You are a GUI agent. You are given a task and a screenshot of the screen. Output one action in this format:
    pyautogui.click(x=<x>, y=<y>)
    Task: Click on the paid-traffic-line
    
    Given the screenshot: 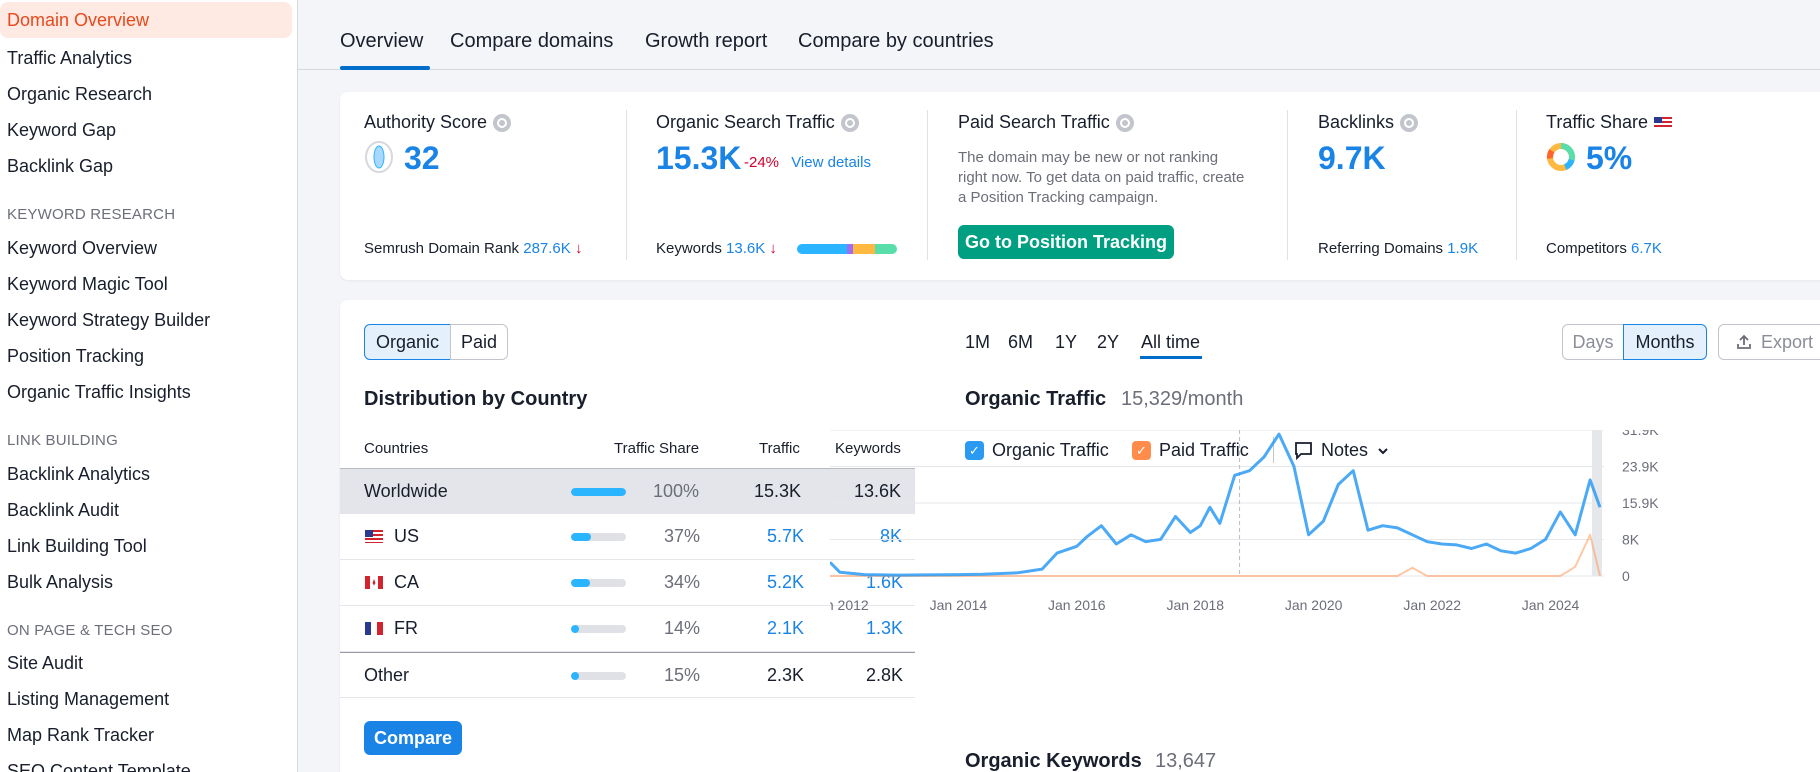 What is the action you would take?
    pyautogui.click(x=1215, y=555)
    